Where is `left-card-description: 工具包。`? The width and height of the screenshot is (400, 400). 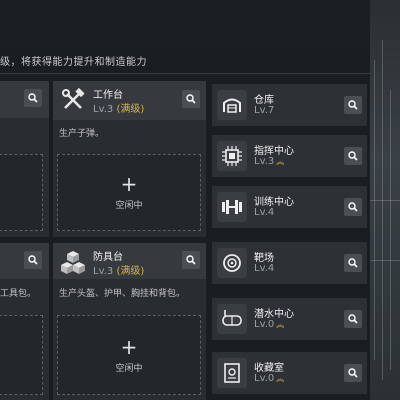
left-card-description: 工具包。 is located at coordinates (18, 294).